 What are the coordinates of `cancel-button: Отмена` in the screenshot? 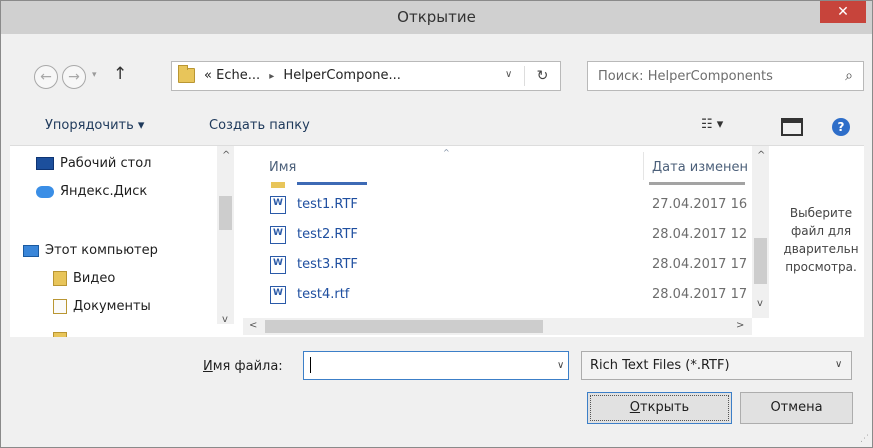 It's located at (796, 408).